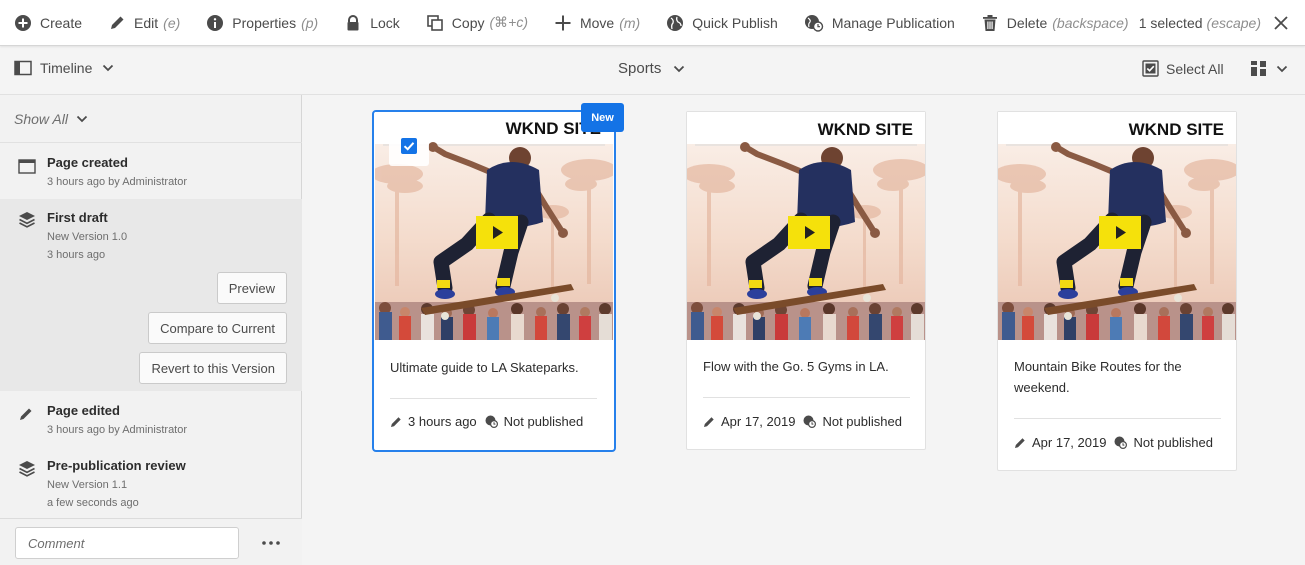  Describe the element at coordinates (1258, 68) in the screenshot. I see `card-view-icon` at that location.